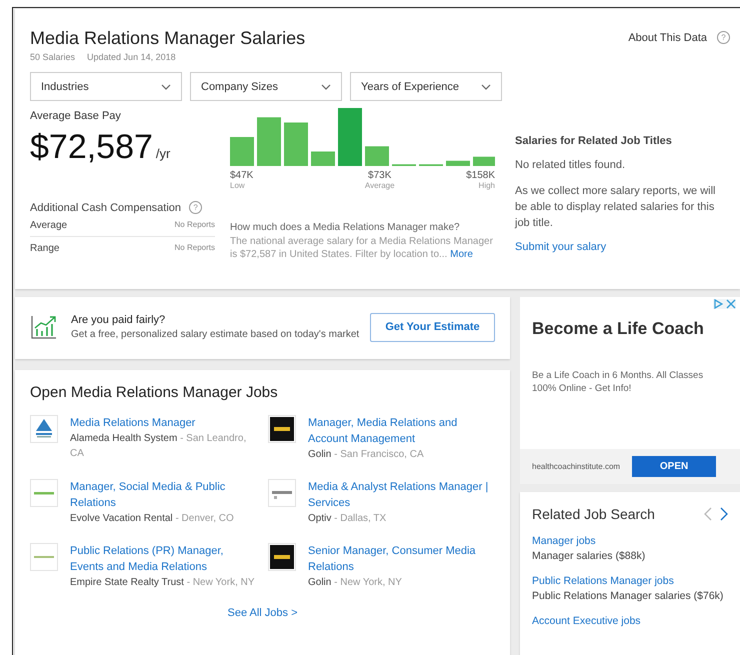 The height and width of the screenshot is (655, 740). Describe the element at coordinates (366, 455) in the screenshot. I see `job-company-location: Golin - San Francisco, CA` at that location.